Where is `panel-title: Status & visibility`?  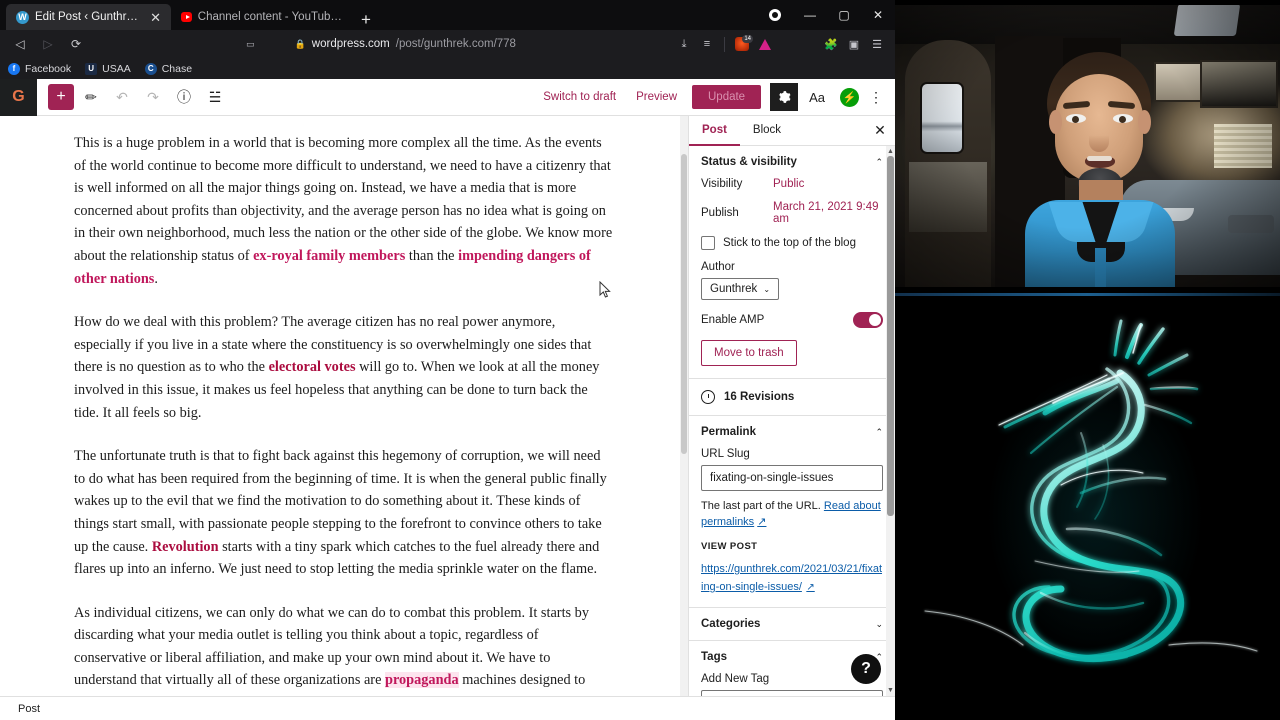 panel-title: Status & visibility is located at coordinates (749, 162).